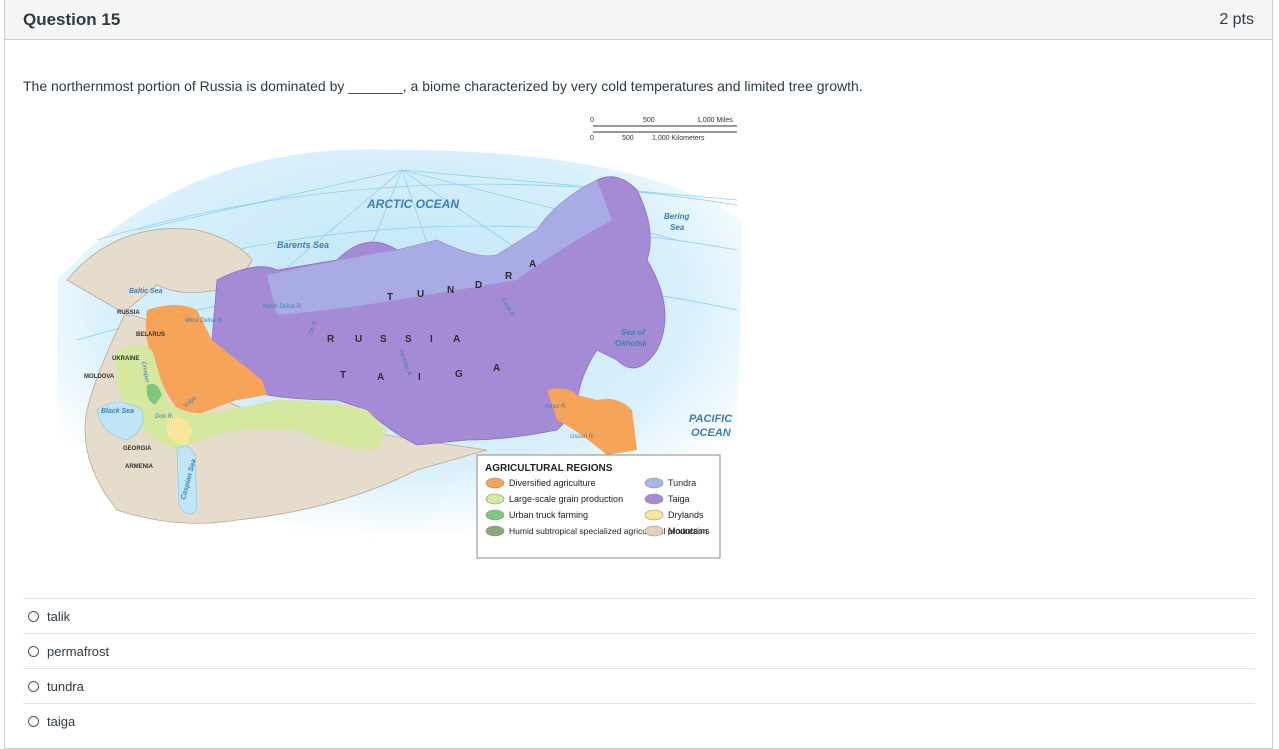  What do you see at coordinates (663, 129) in the screenshot?
I see `map-scale: 0 500 1,000 Miles 0 500 1,000 Kilometers` at bounding box center [663, 129].